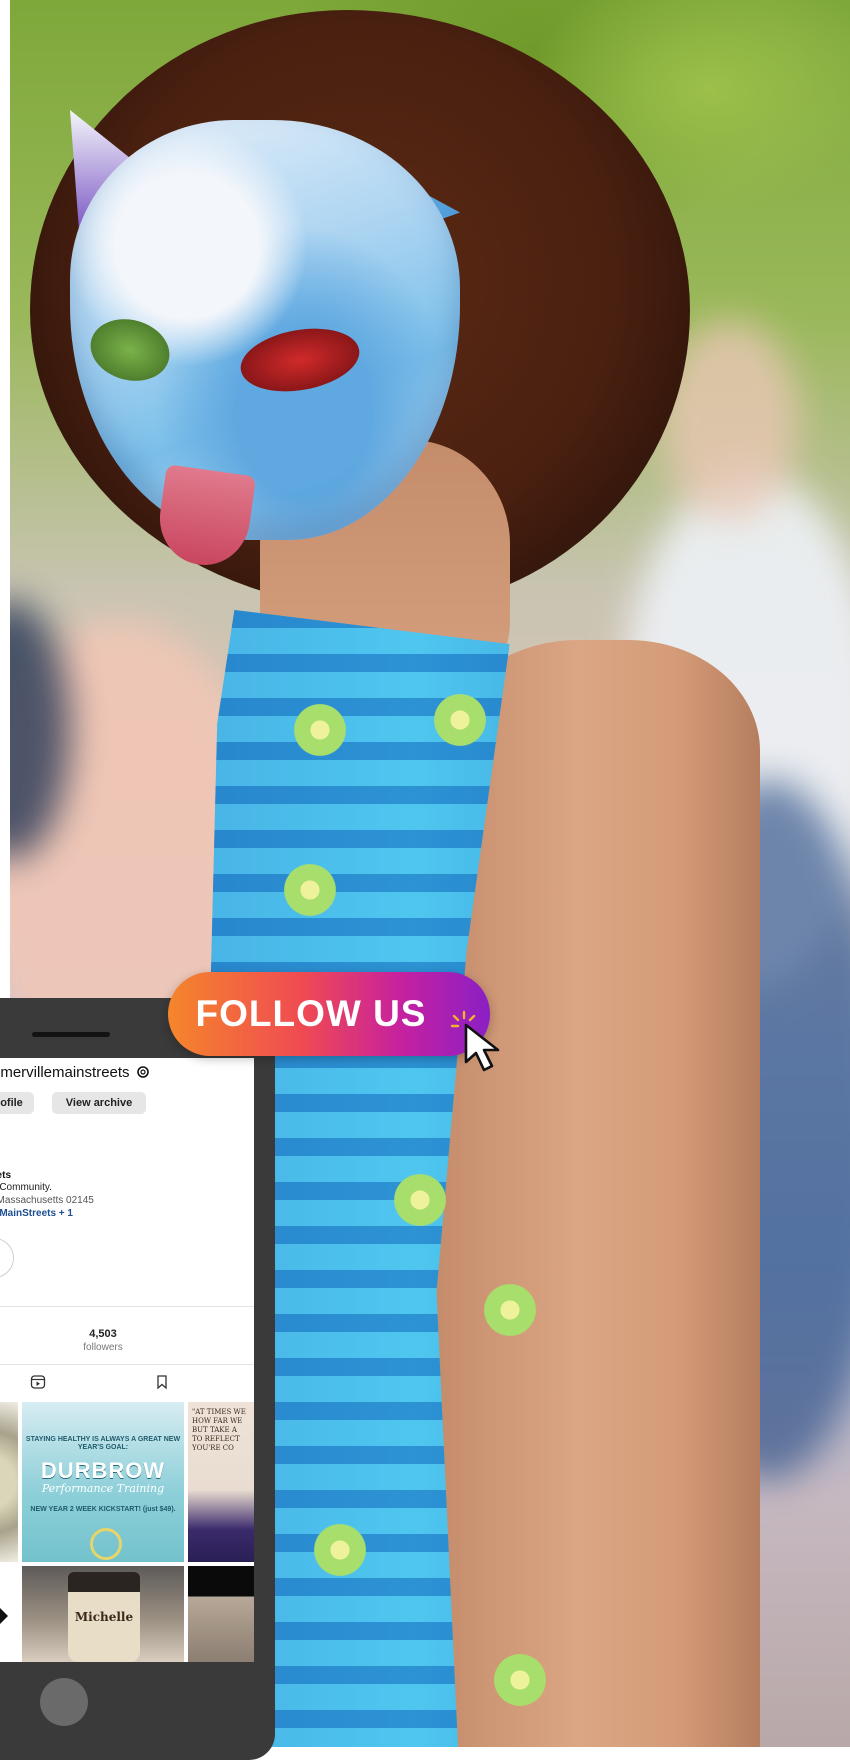  Describe the element at coordinates (47, 1200) in the screenshot. I see `profile-location: , Massachusetts 02145` at that location.